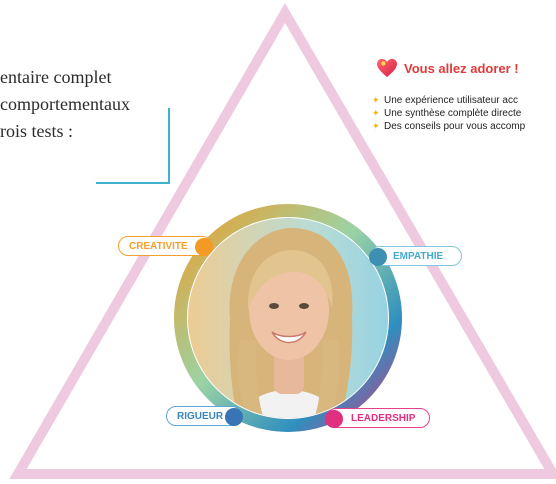  I want to click on trait-label: EMPATHIE, so click(418, 256).